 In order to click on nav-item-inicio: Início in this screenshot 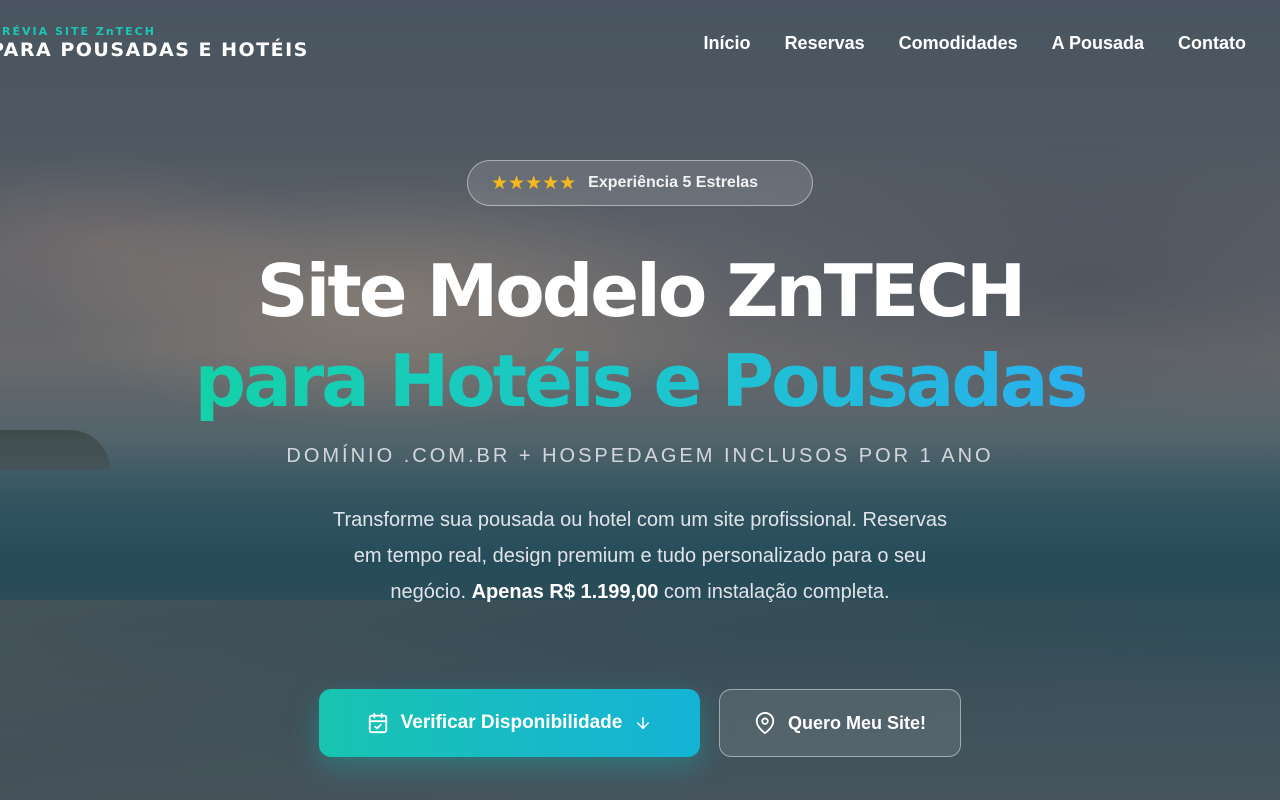, I will do `click(727, 43)`.